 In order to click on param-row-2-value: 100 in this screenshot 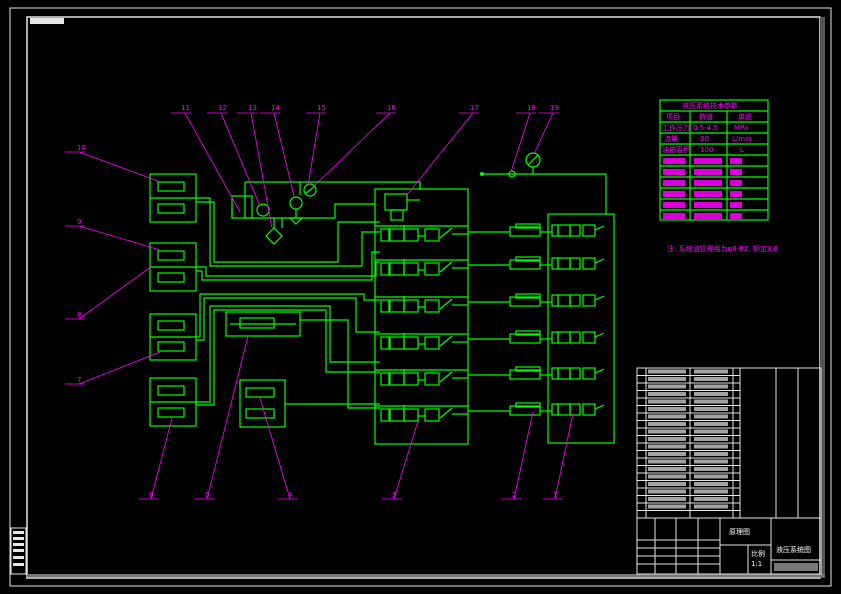, I will do `click(706, 150)`.